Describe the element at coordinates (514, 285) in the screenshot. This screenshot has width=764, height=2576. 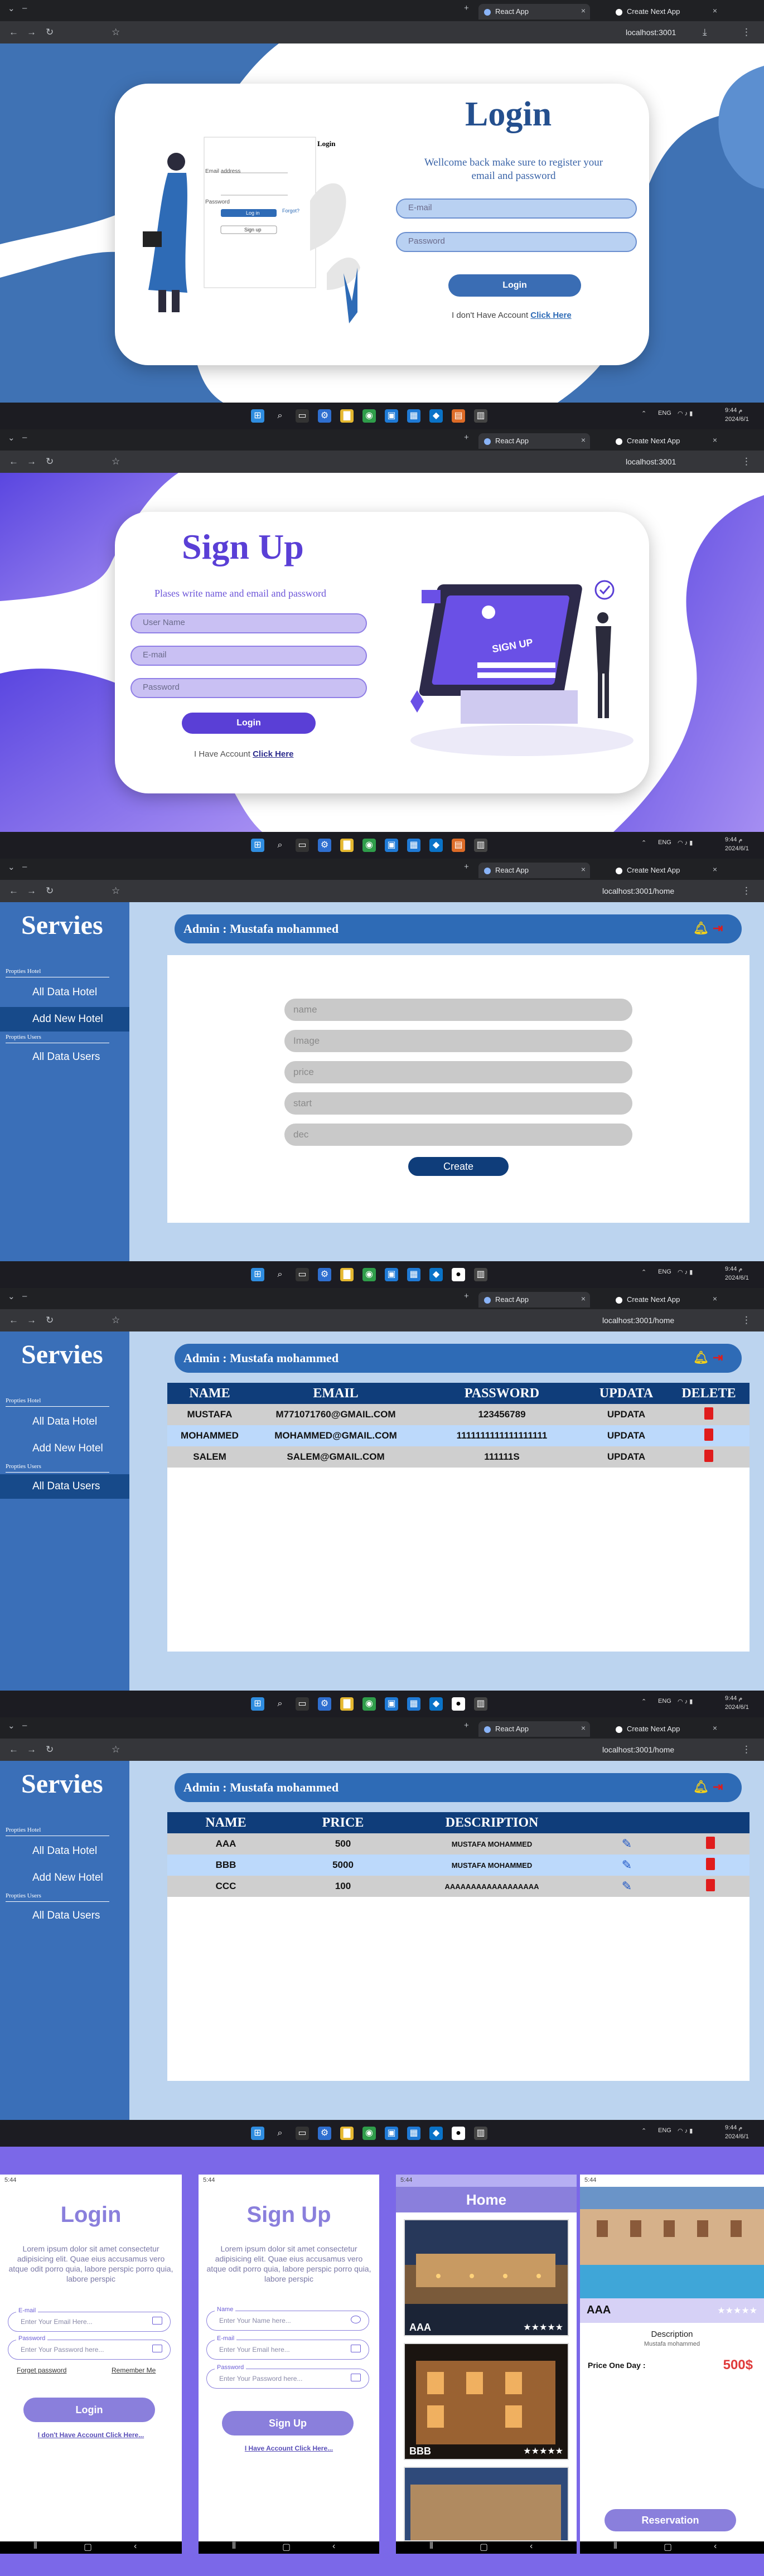
I see `login-button: Login` at that location.